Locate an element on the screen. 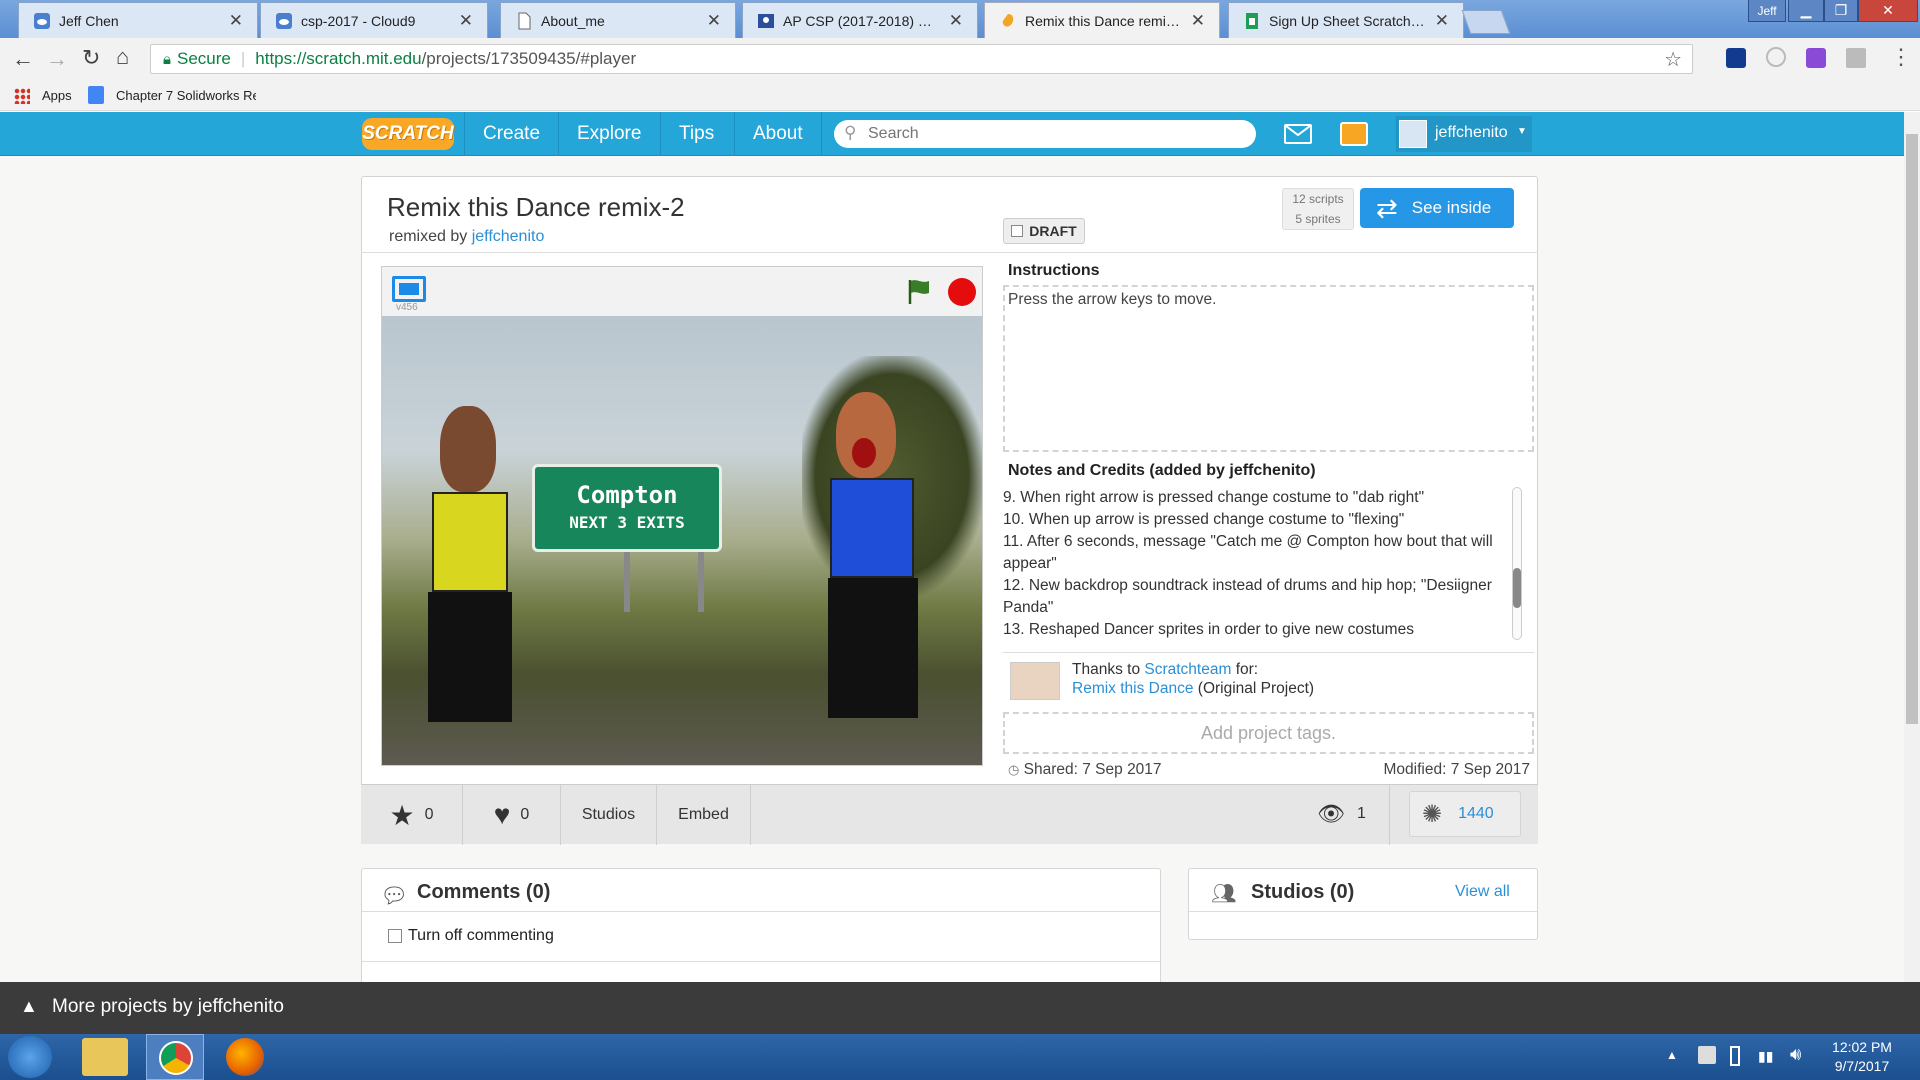 This screenshot has width=1920, height=1080. nav-explore: Explore is located at coordinates (608, 134).